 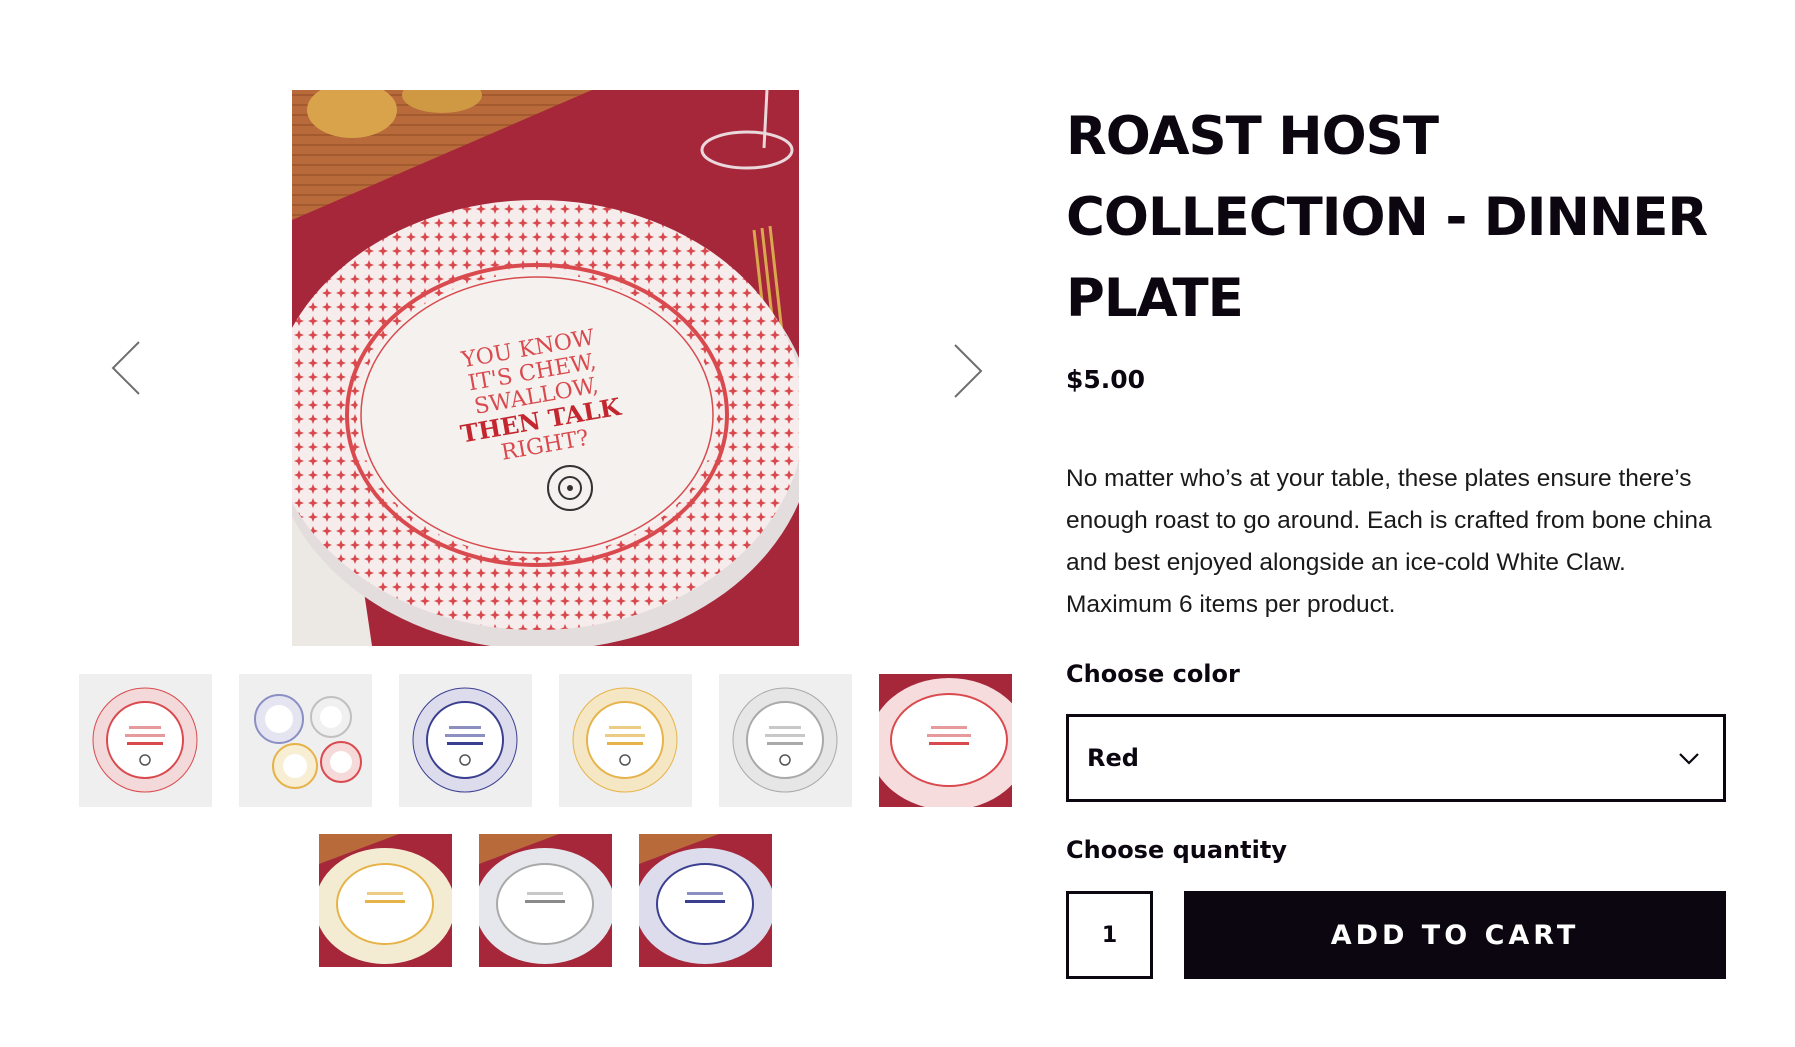 What do you see at coordinates (1252, 136) in the screenshot?
I see `product-title-line-1: ROAST HOST` at bounding box center [1252, 136].